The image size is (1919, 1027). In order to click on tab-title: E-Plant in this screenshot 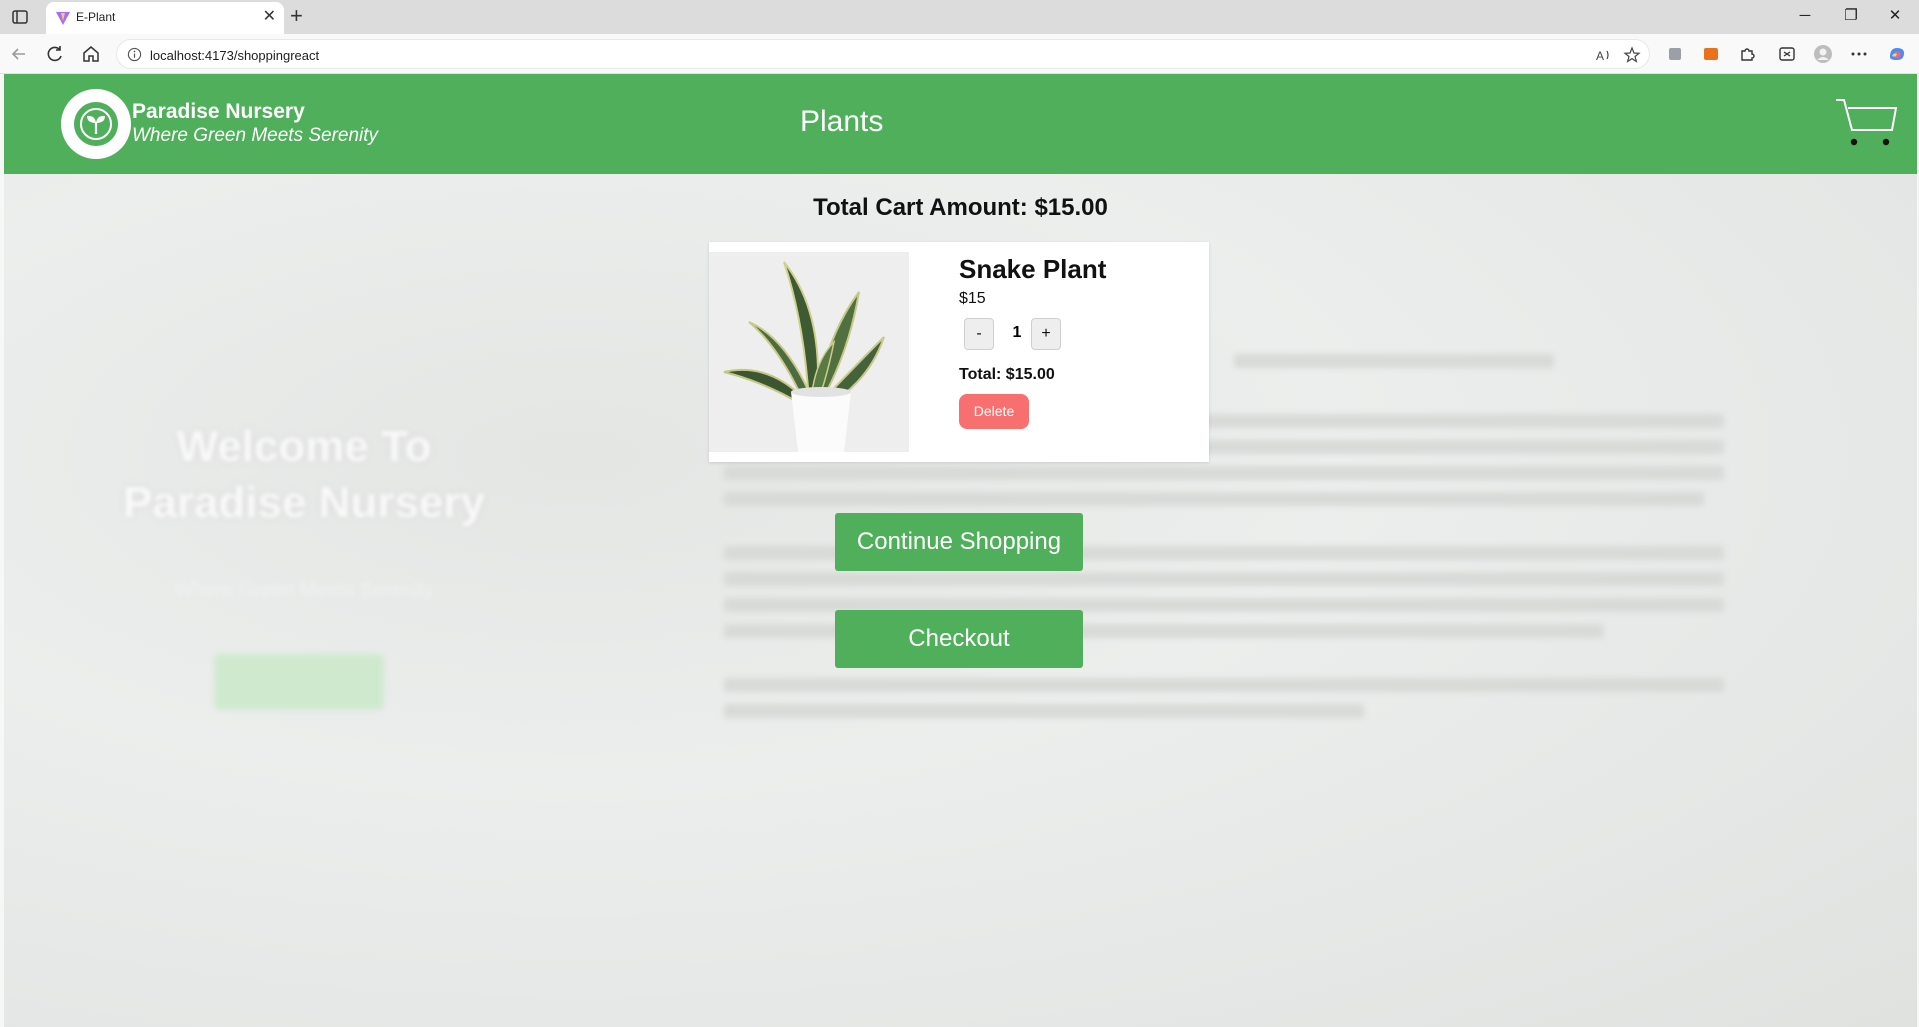, I will do `click(96, 17)`.